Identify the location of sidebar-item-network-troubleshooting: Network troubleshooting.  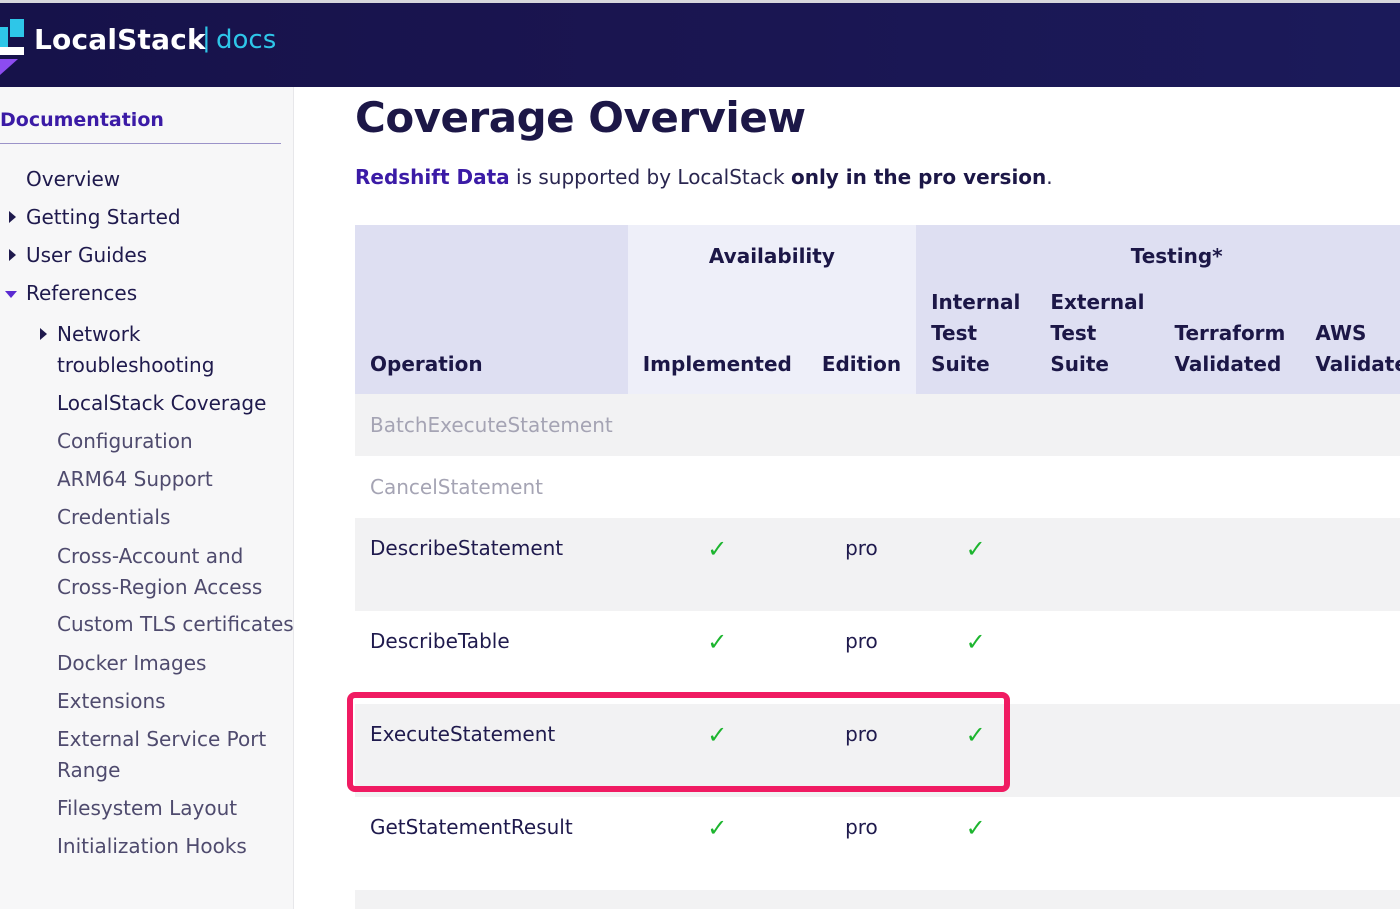
(135, 350).